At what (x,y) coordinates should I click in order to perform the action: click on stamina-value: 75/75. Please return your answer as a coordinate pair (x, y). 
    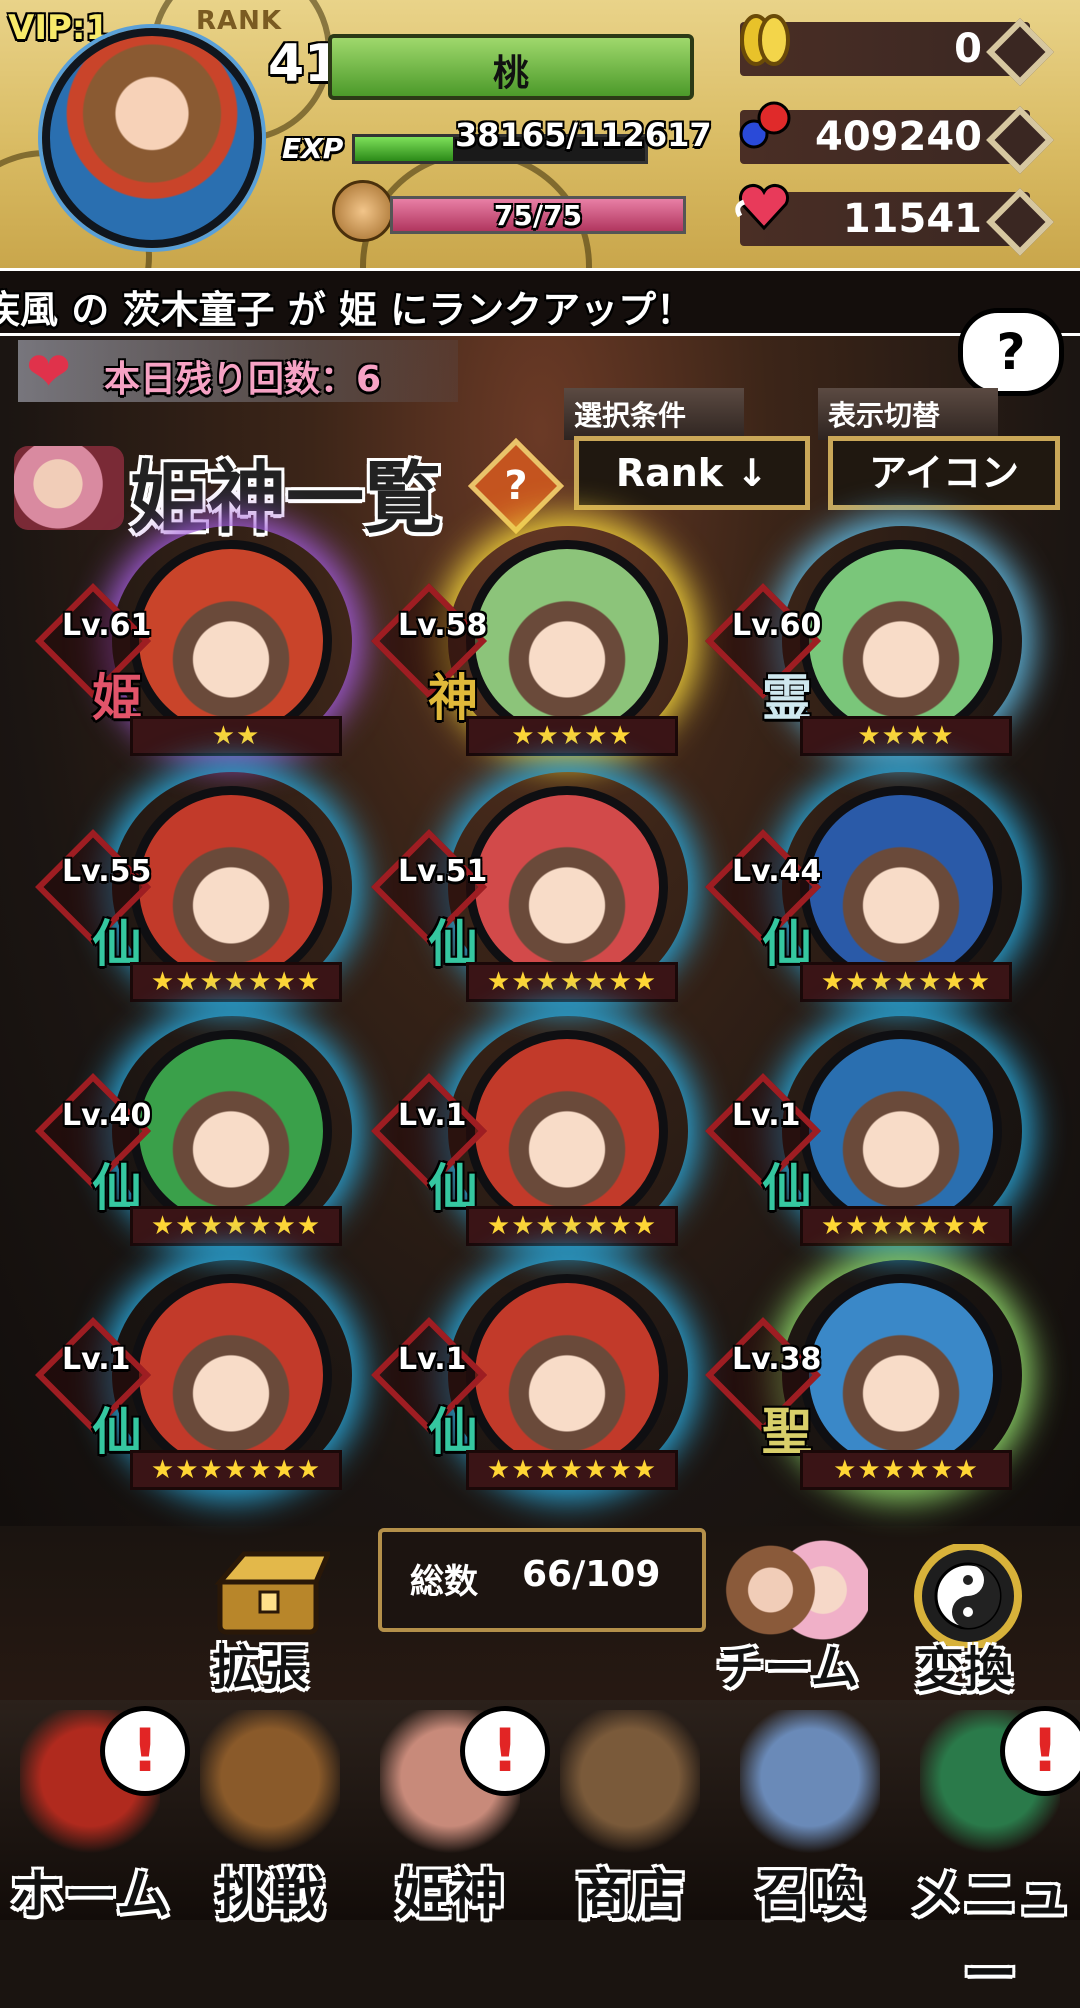
    Looking at the image, I should click on (538, 215).